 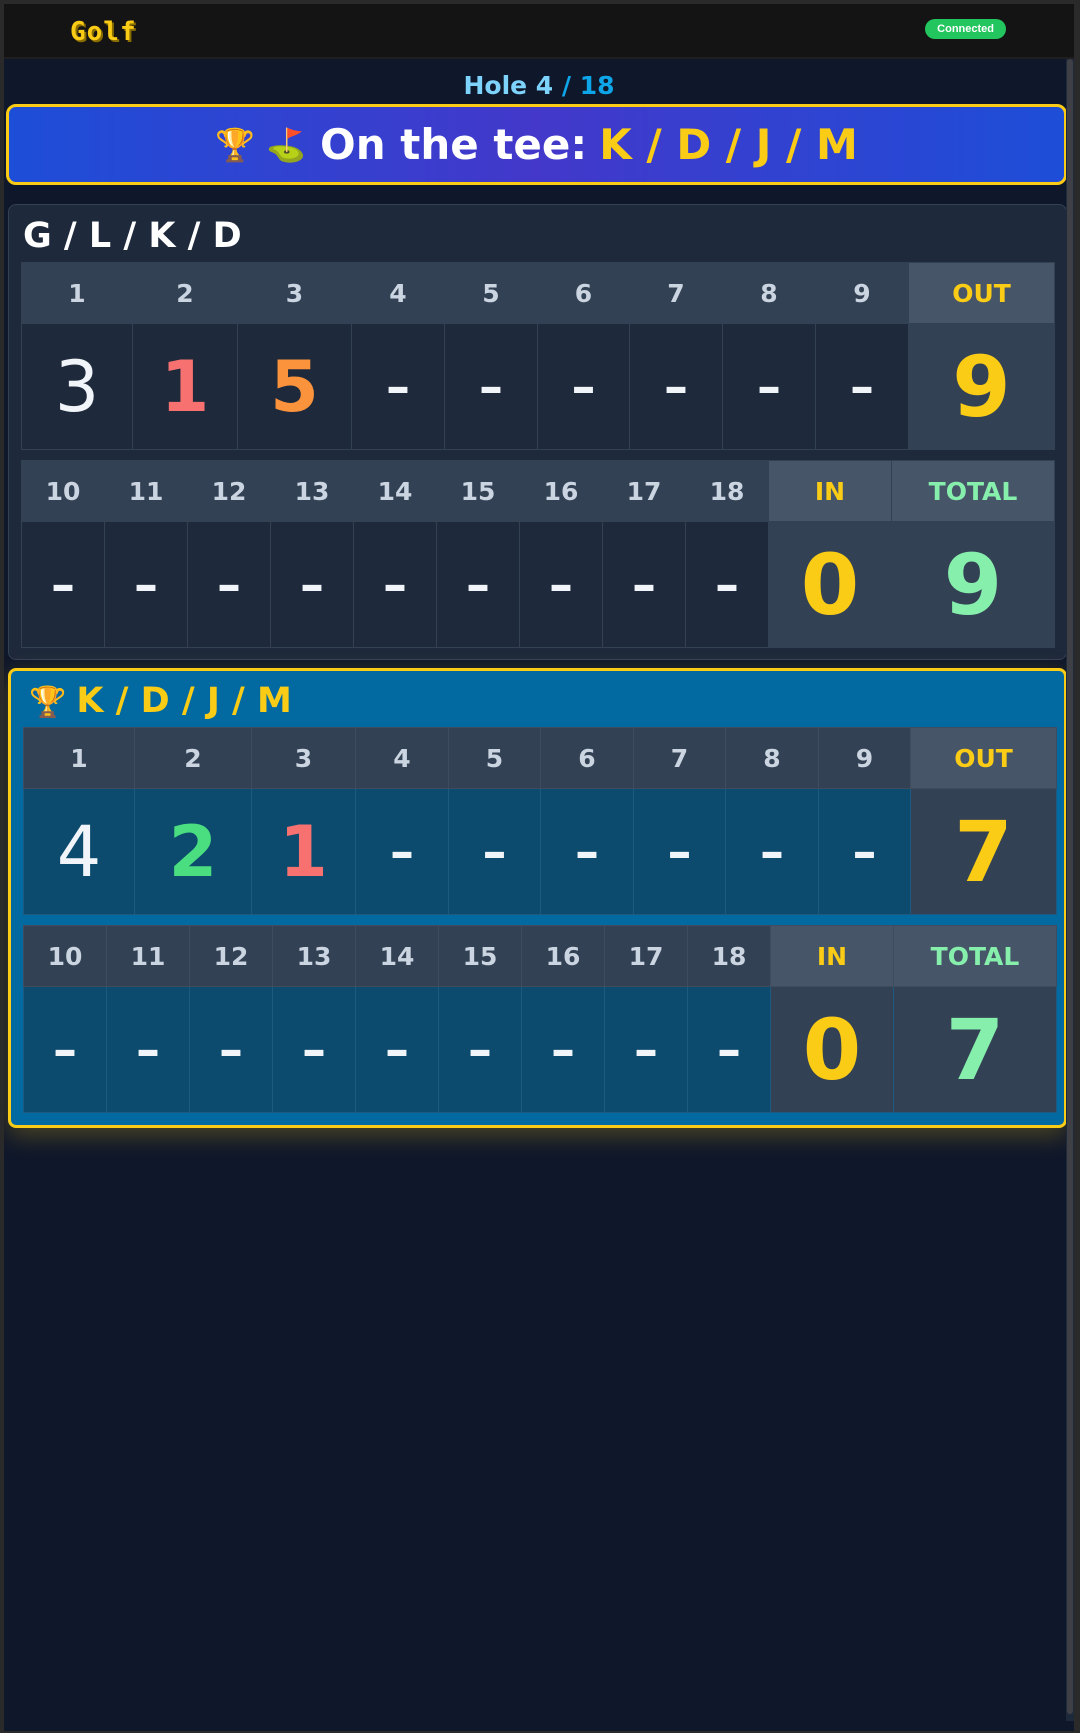 I want to click on grand-total: 9, so click(x=973, y=584).